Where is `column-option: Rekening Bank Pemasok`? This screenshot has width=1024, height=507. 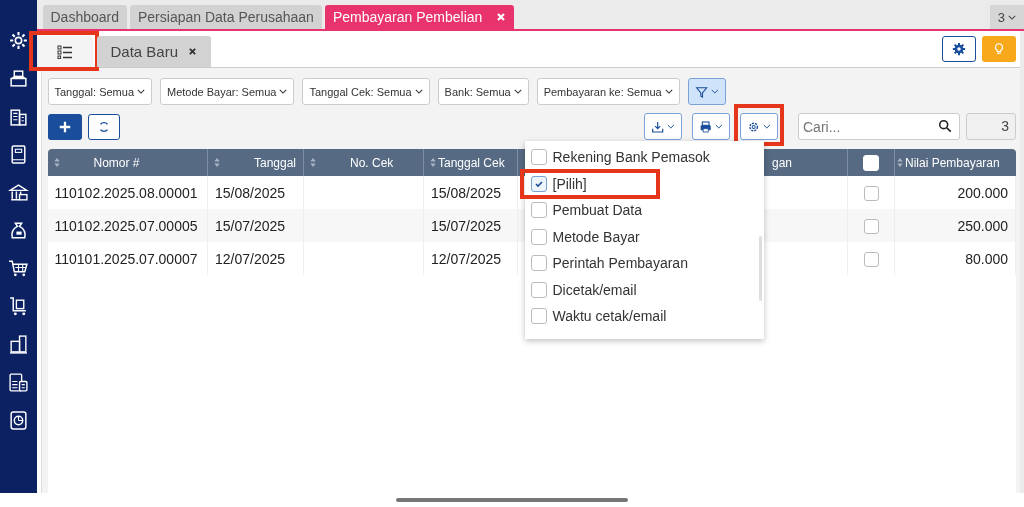 column-option: Rekening Bank Pemasok is located at coordinates (644, 157).